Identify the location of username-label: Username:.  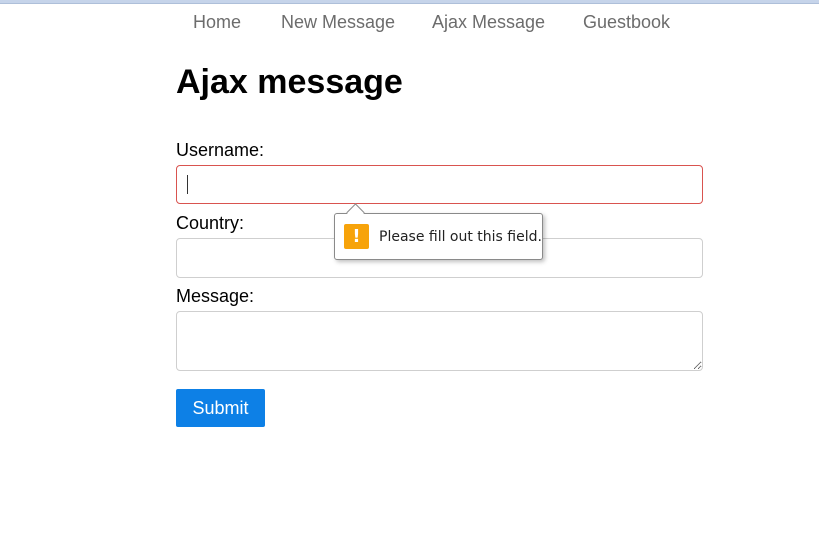
(220, 150).